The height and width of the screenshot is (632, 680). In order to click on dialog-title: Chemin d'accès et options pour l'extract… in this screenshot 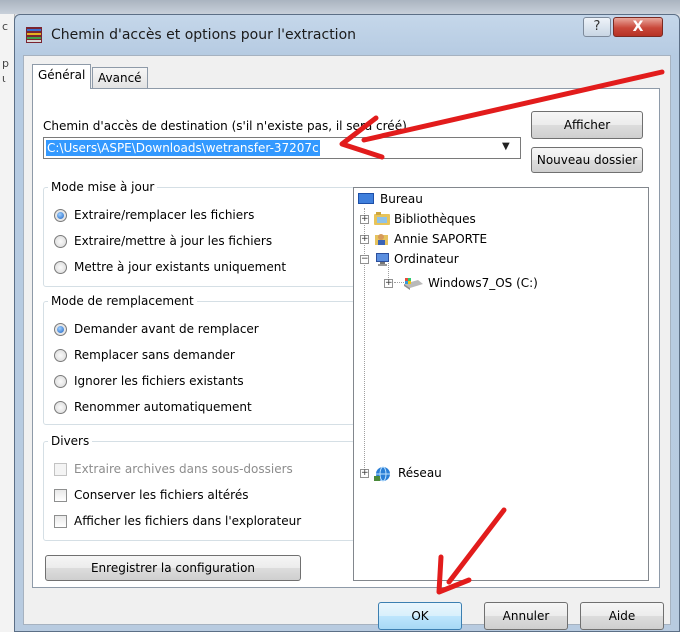, I will do `click(204, 35)`.